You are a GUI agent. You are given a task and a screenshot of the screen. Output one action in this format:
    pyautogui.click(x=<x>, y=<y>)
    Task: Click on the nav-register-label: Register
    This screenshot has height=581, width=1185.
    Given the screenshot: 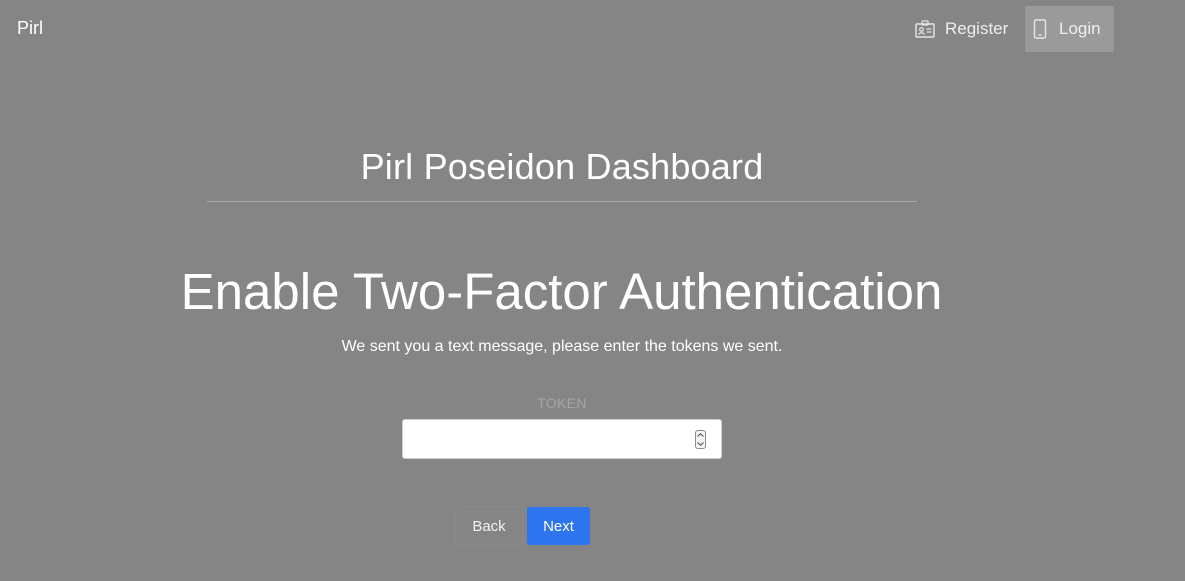 What is the action you would take?
    pyautogui.click(x=977, y=28)
    